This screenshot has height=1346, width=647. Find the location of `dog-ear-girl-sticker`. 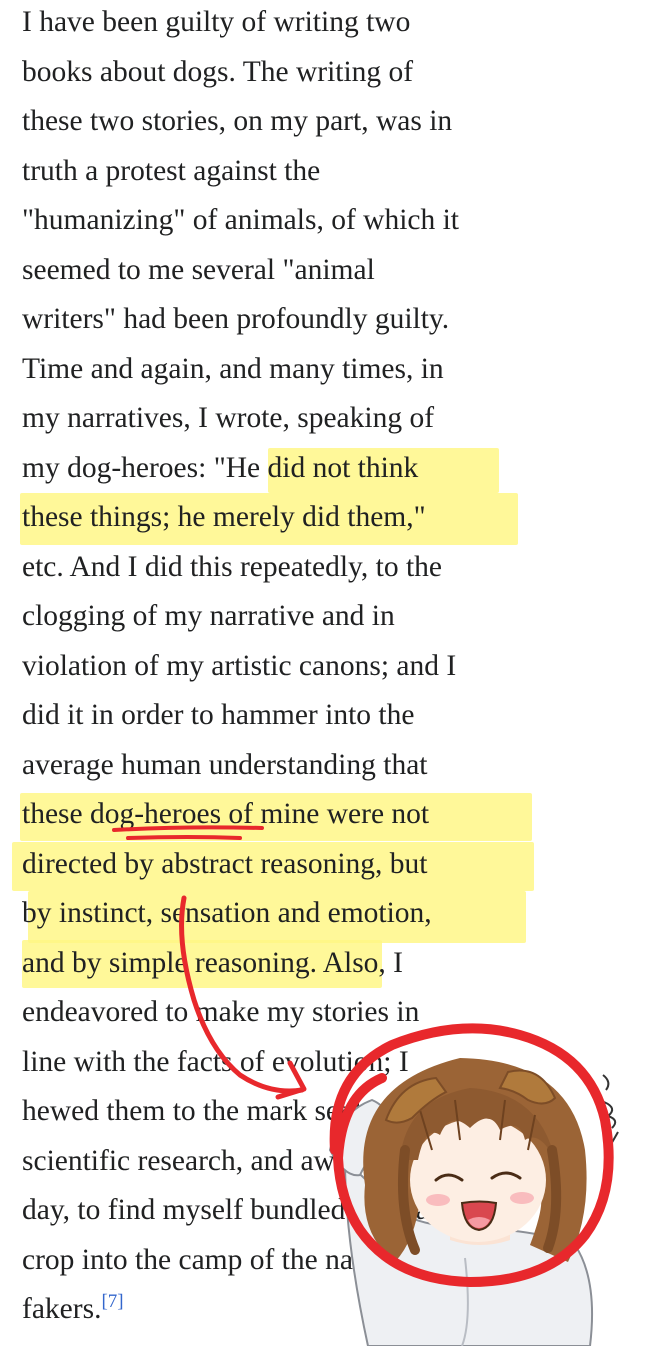

dog-ear-girl-sticker is located at coordinates (473, 1202).